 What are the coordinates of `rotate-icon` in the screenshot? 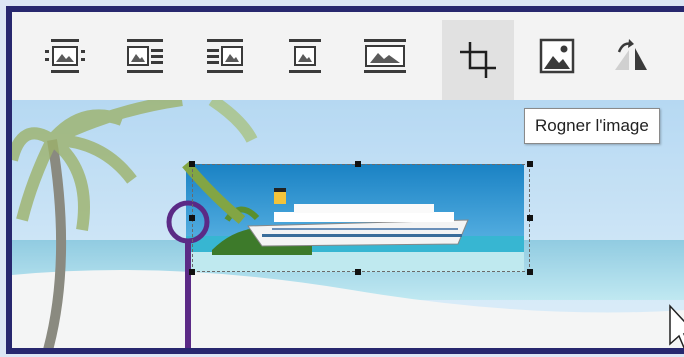 It's located at (631, 56).